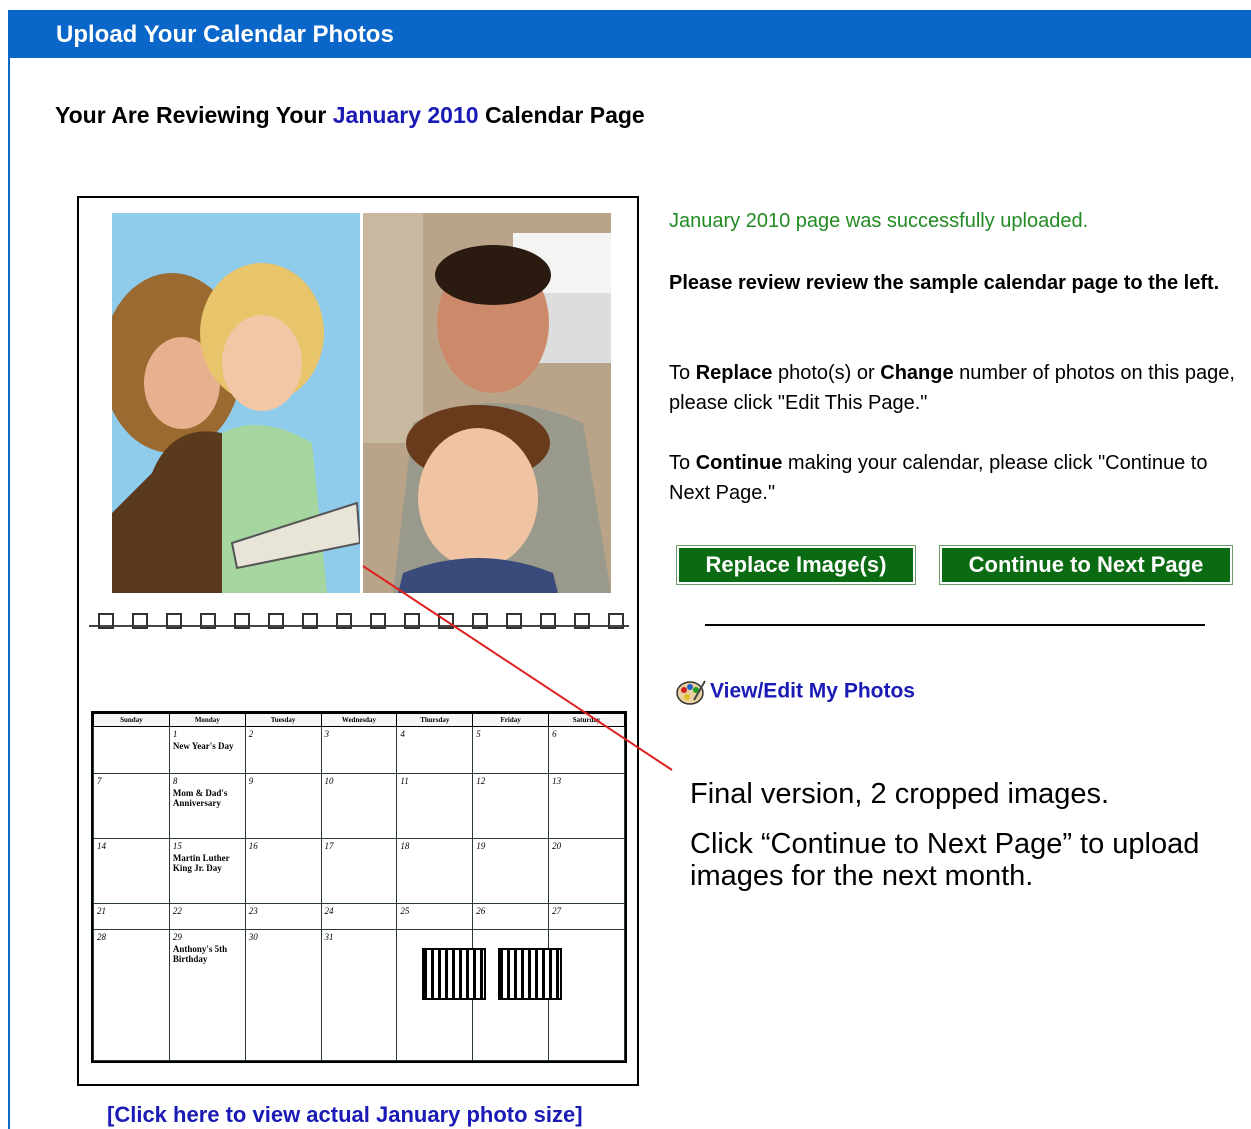 The width and height of the screenshot is (1251, 1129). I want to click on day-number: 23, so click(253, 910).